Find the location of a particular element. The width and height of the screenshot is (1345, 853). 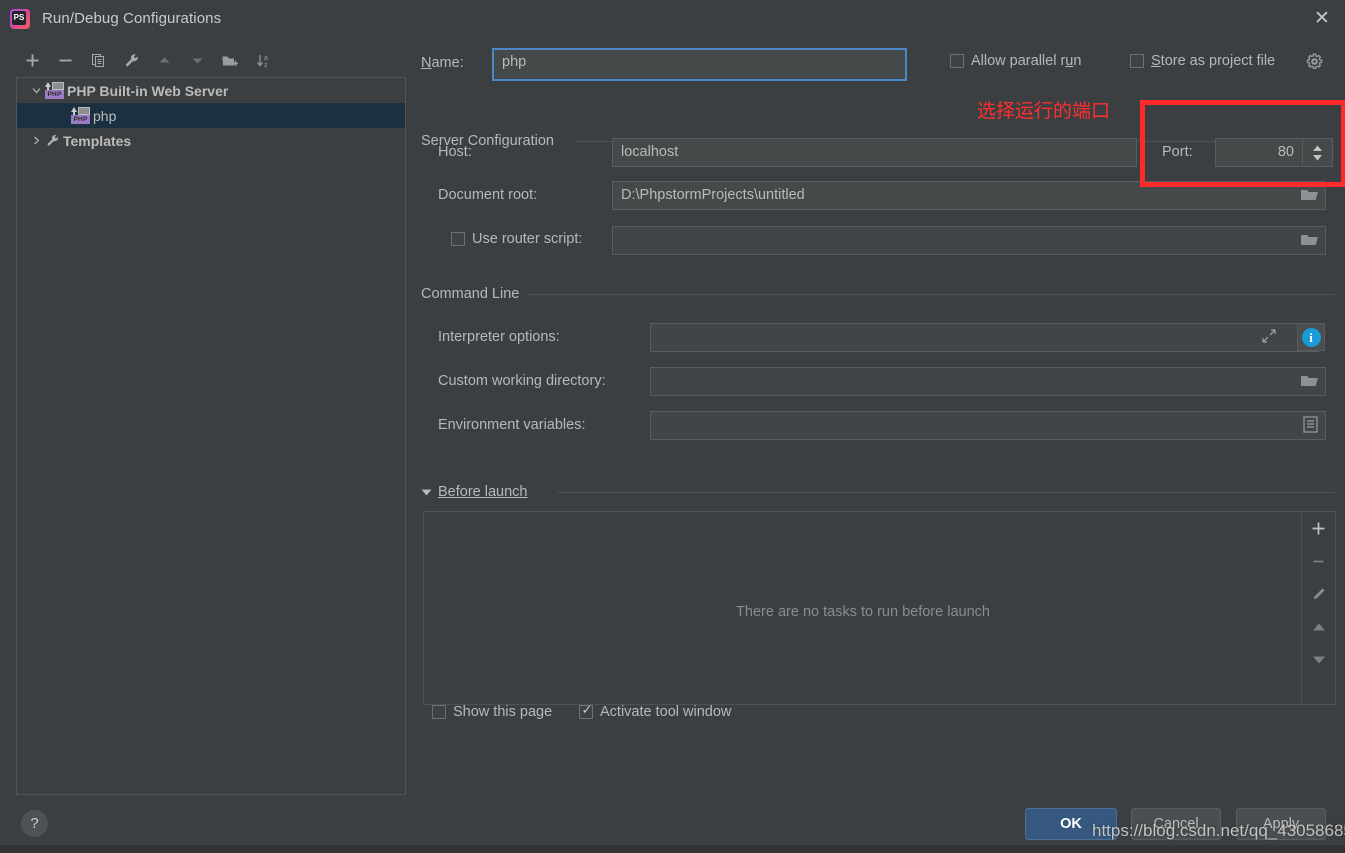

tree-item-php-built-in-web-server: PHP PHP Built-in Web Server is located at coordinates (211, 90).